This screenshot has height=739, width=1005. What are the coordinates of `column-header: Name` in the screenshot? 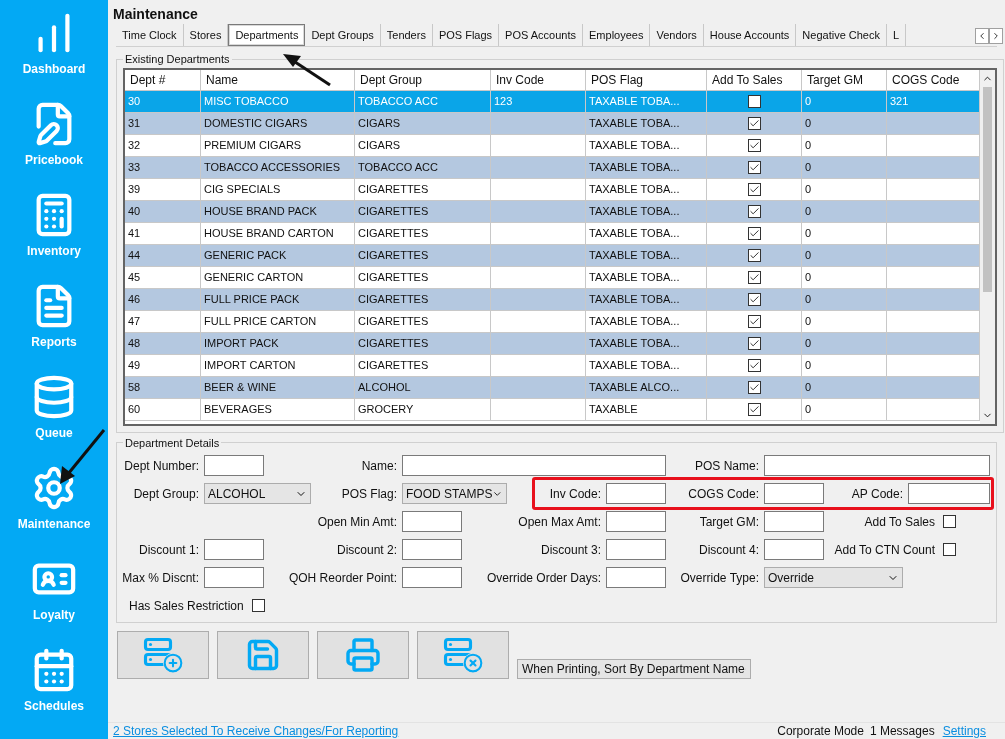 It's located at (278, 79).